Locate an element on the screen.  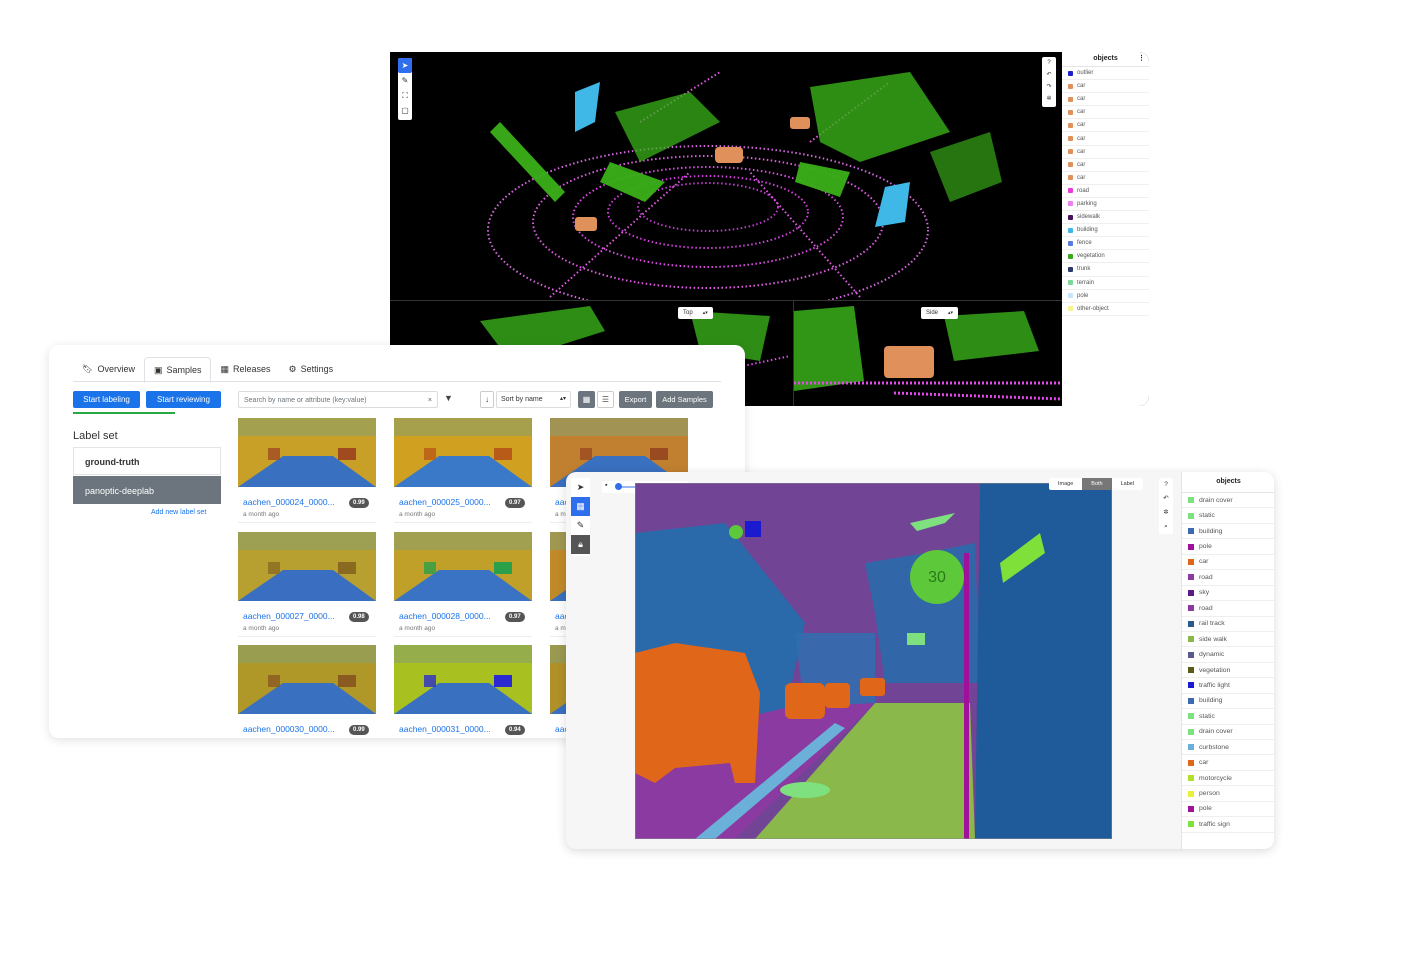
add-samples-button: Add Samples is located at coordinates (684, 399).